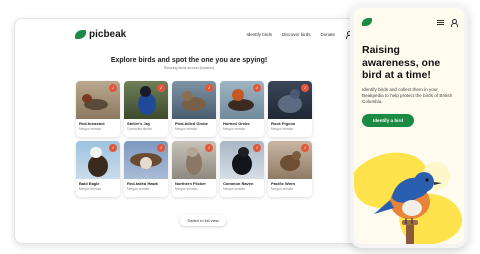 The image size is (480, 254). I want to click on bird-card: ♪ Red-tailed Hawk Mergus serrator, so click(146, 169).